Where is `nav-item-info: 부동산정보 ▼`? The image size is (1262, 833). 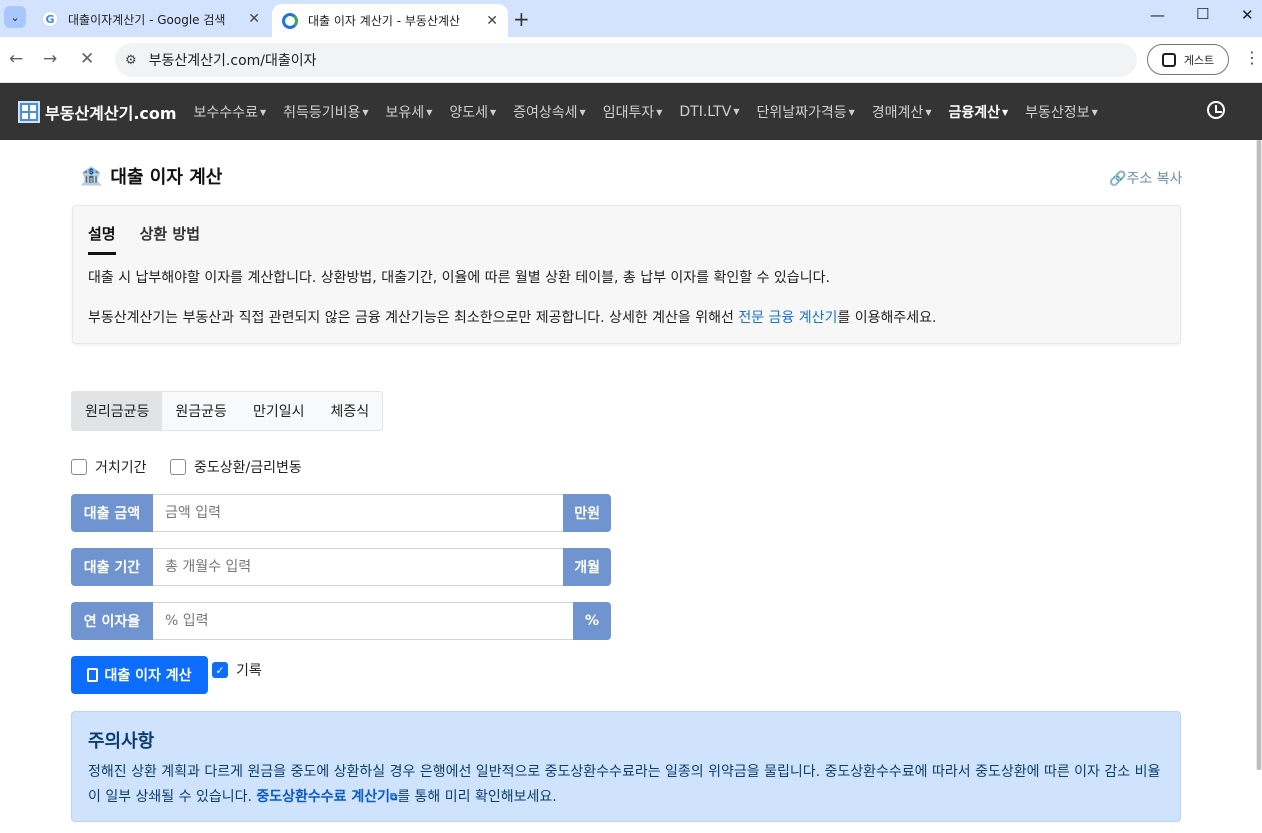 nav-item-info: 부동산정보 ▼ is located at coordinates (1061, 112).